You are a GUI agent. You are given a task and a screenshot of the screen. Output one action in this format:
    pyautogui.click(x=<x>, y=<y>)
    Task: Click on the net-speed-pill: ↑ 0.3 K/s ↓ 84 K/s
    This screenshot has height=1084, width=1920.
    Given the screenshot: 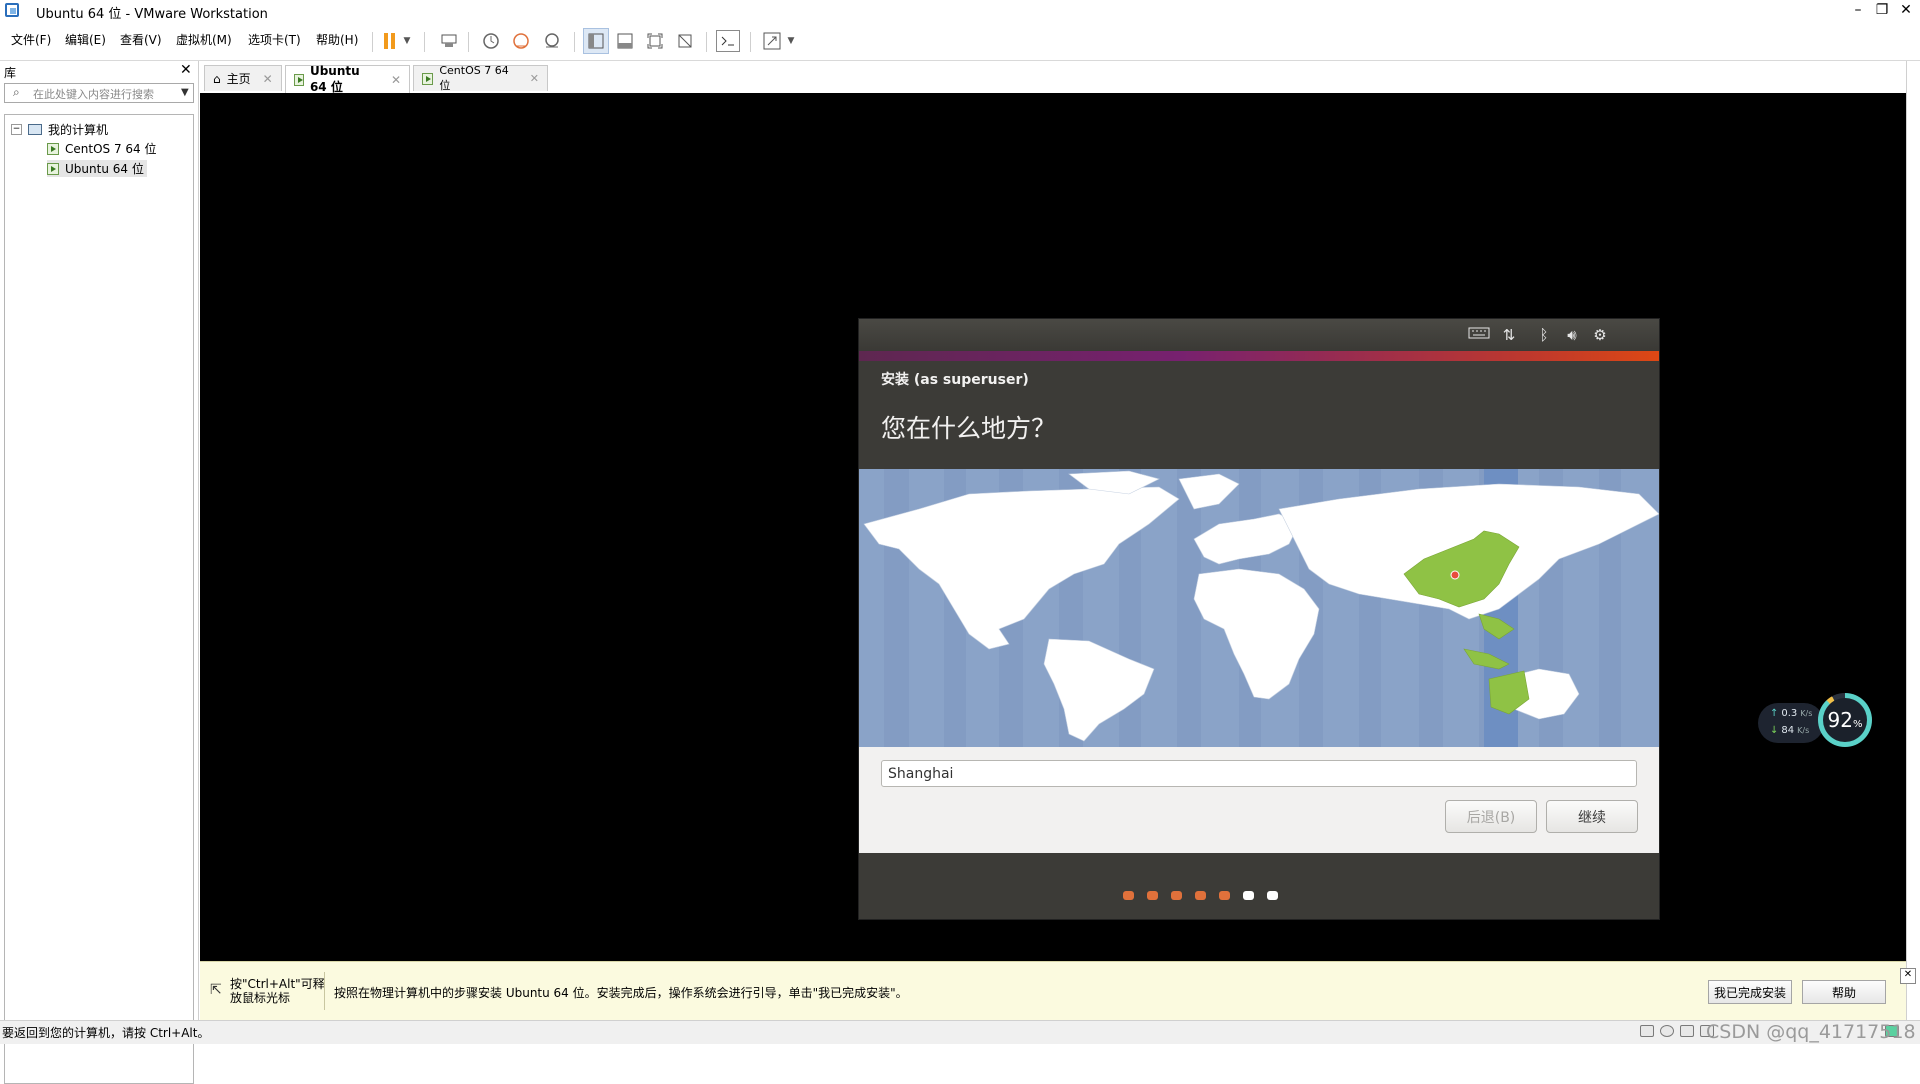 What is the action you would take?
    pyautogui.click(x=1791, y=723)
    